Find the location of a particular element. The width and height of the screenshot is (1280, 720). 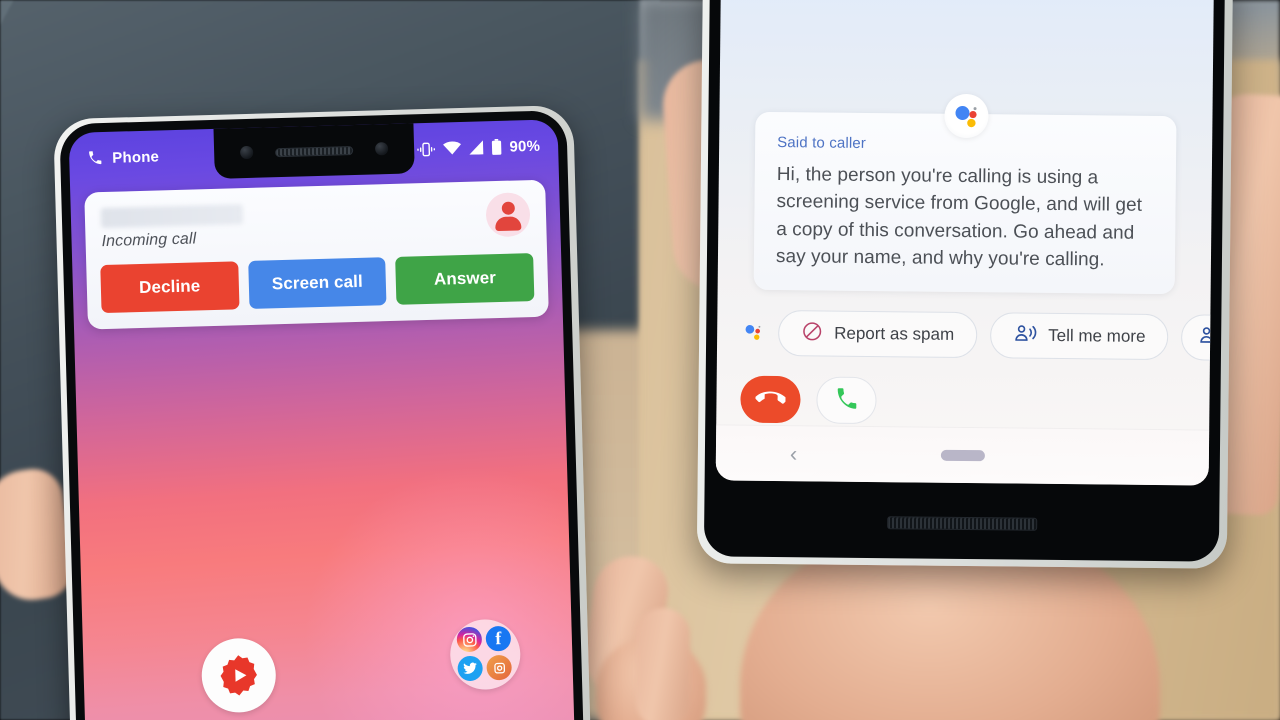

home-pill is located at coordinates (962, 455).